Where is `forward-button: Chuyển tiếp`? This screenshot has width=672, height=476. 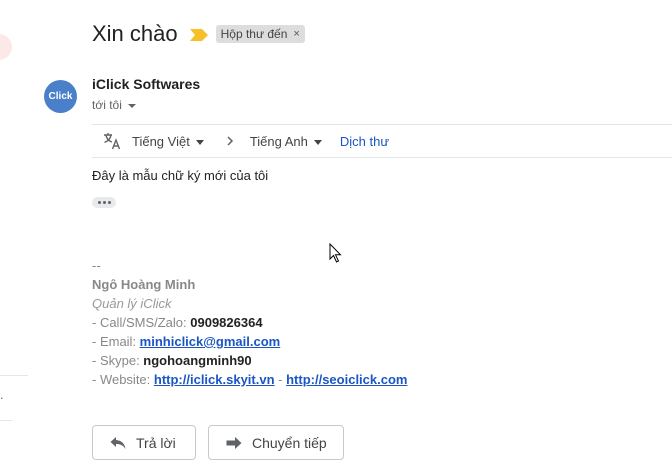
forward-button: Chuyển tiếp is located at coordinates (276, 442).